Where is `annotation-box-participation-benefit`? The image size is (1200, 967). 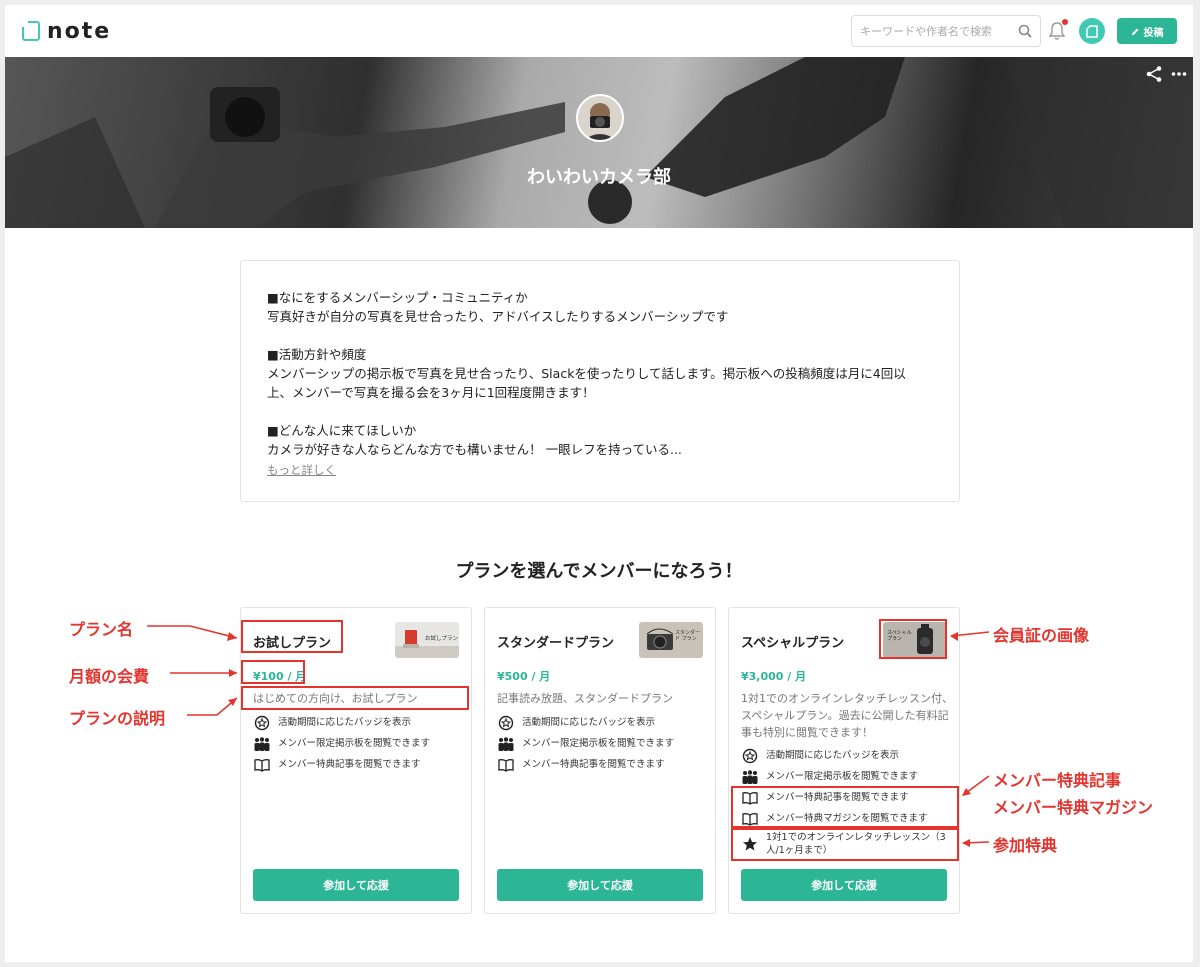
annotation-box-participation-benefit is located at coordinates (845, 844).